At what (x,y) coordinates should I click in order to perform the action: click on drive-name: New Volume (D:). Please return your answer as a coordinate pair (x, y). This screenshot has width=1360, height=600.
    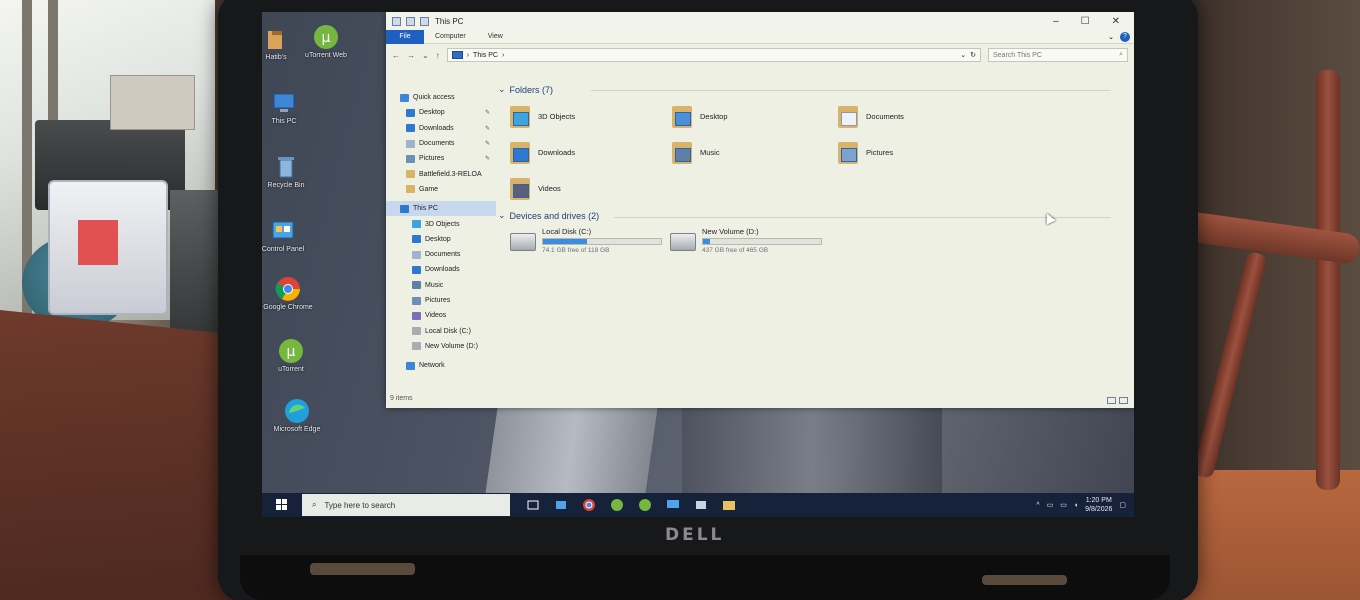
    Looking at the image, I should click on (730, 231).